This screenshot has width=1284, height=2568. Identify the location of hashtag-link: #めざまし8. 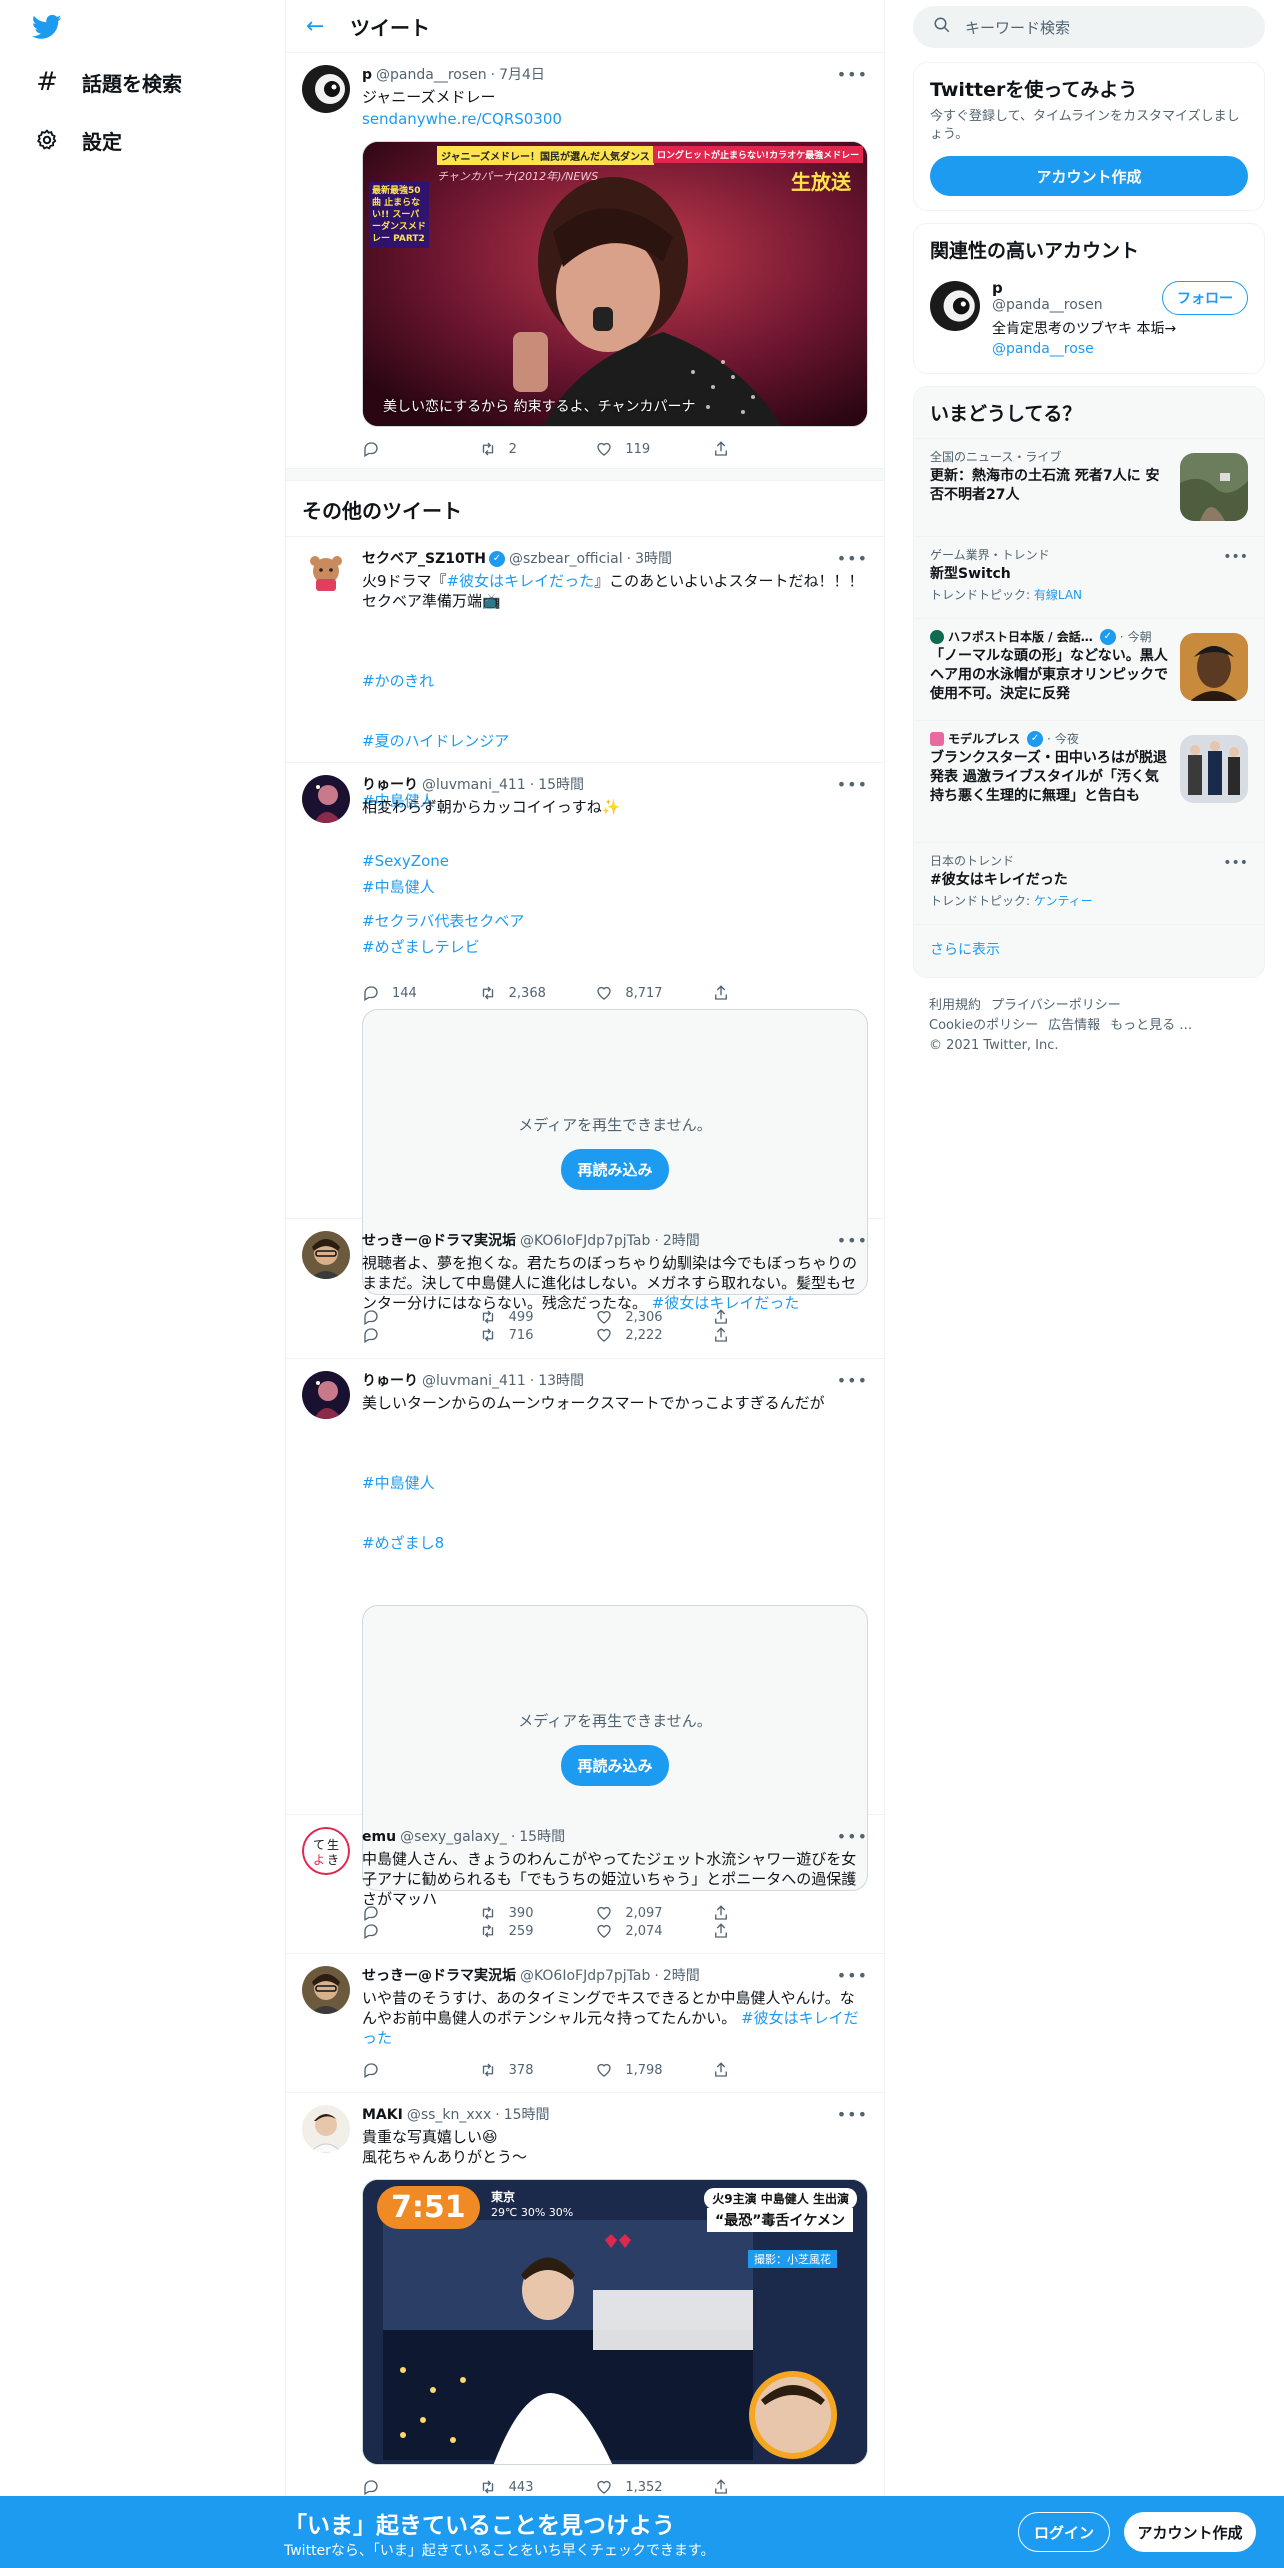
(403, 1543).